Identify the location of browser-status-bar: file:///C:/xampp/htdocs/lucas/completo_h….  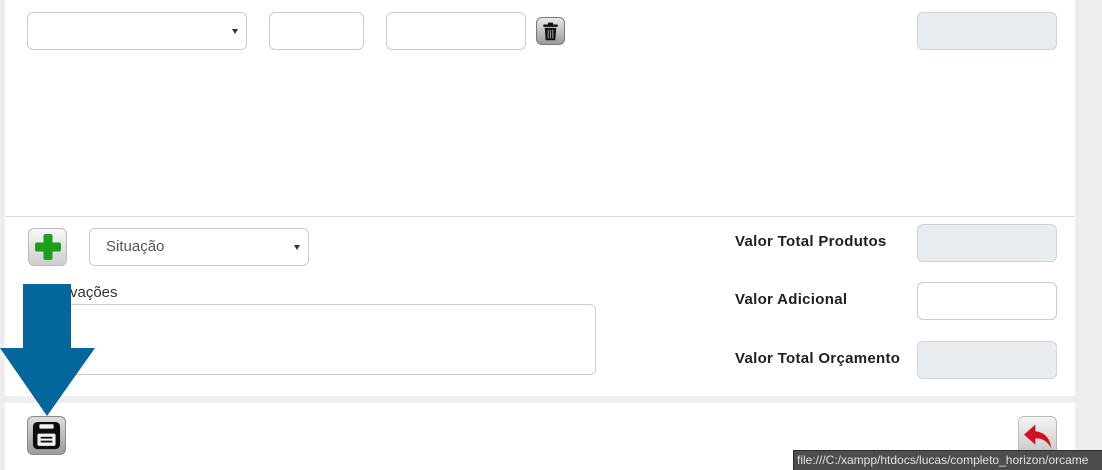
(947, 460).